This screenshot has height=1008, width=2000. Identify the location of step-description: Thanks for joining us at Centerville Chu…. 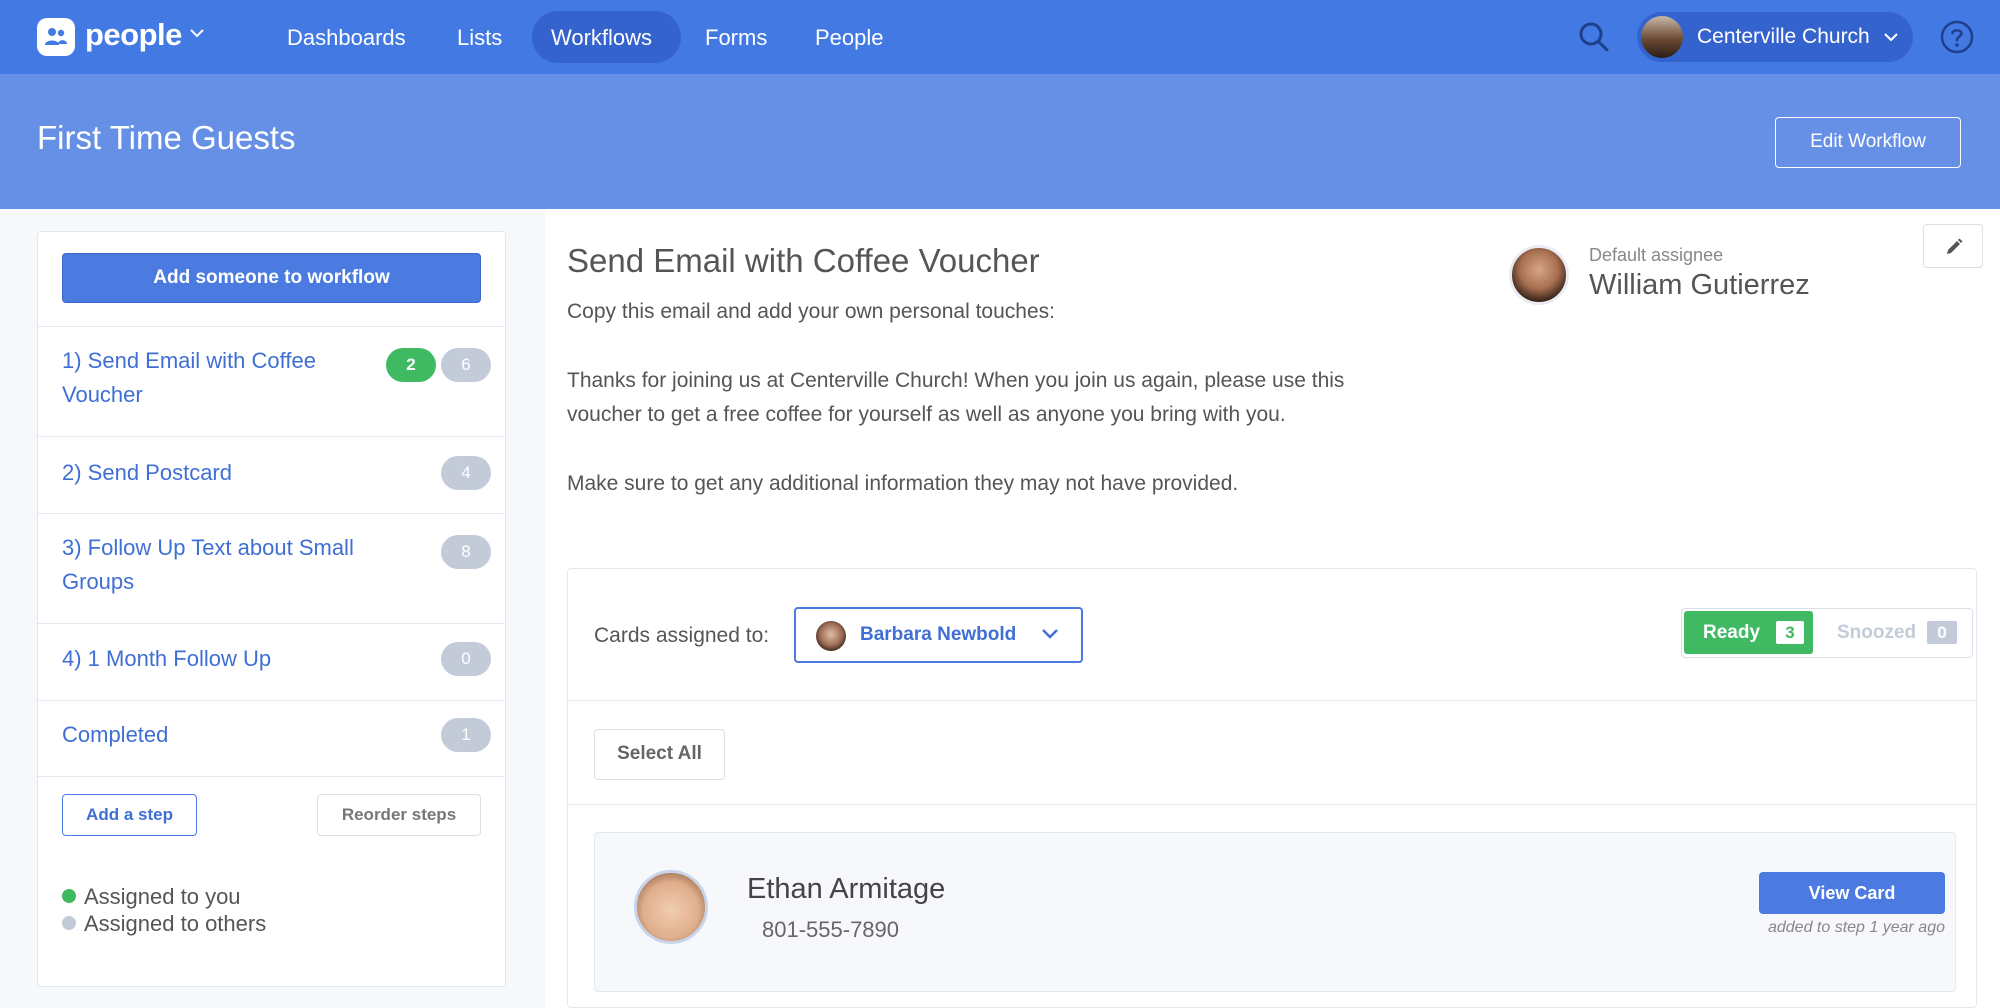
(956, 380).